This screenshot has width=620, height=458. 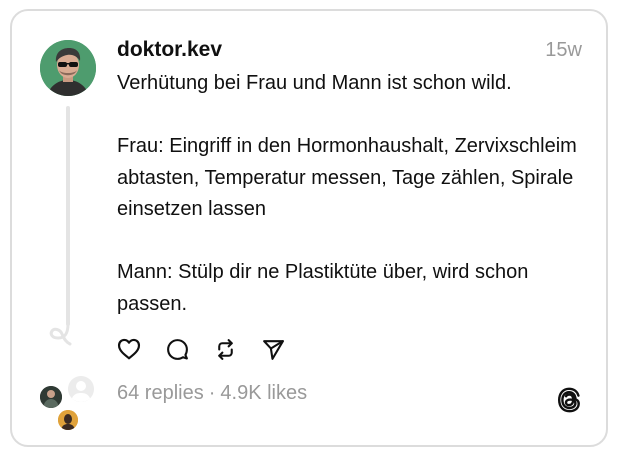 I want to click on send-icon, so click(x=273, y=349).